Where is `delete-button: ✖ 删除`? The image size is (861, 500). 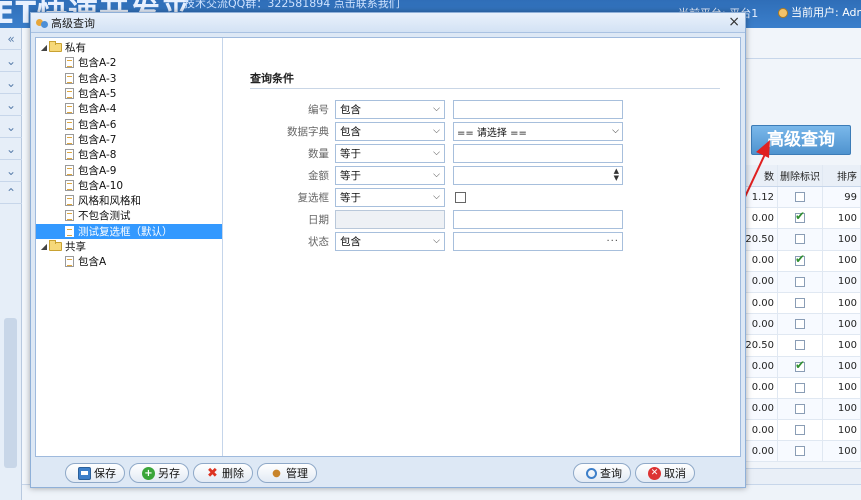
delete-button: ✖ 删除 is located at coordinates (223, 473).